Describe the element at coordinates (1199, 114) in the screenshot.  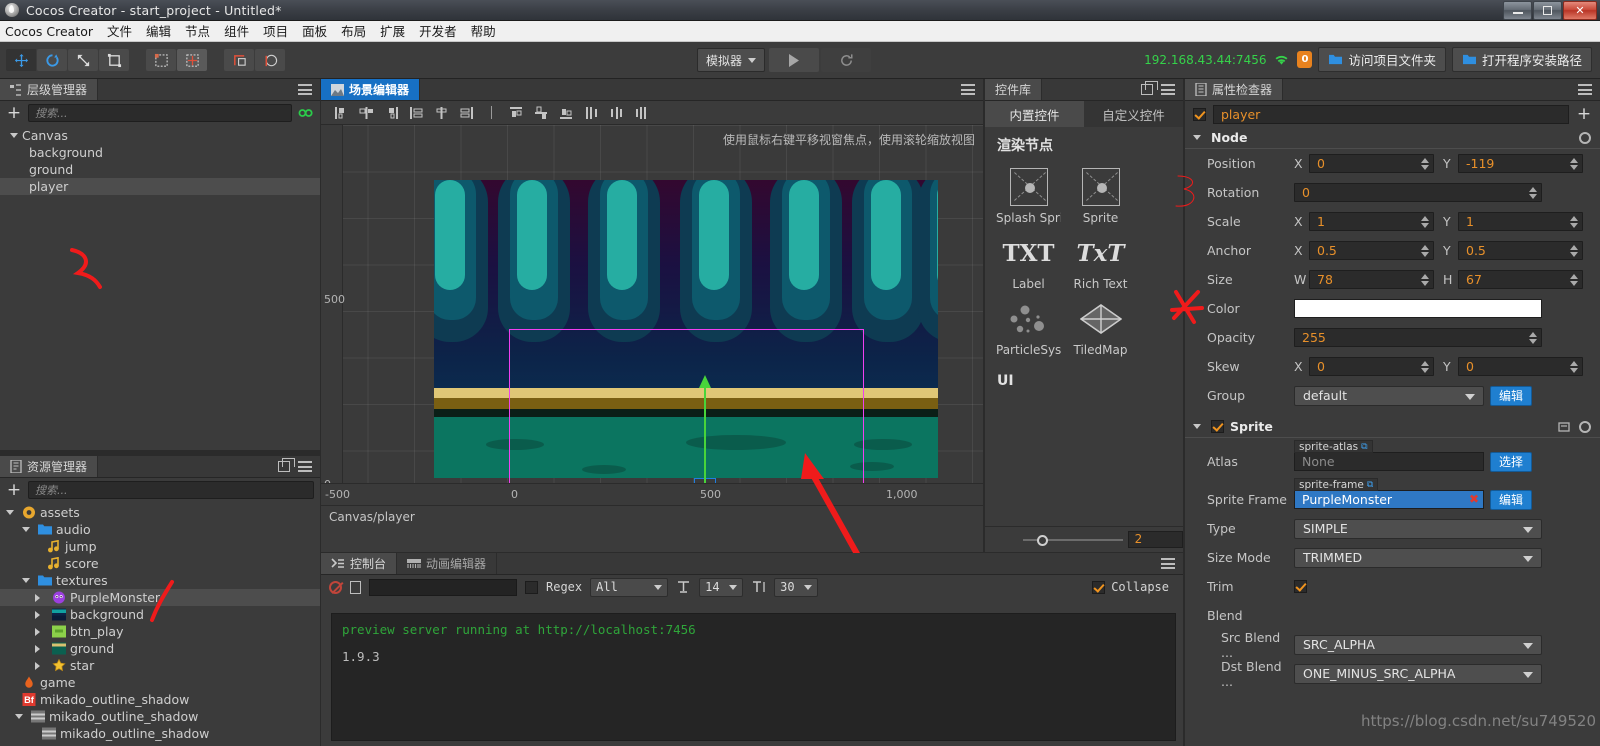
I see `node-enabled-checkbox` at that location.